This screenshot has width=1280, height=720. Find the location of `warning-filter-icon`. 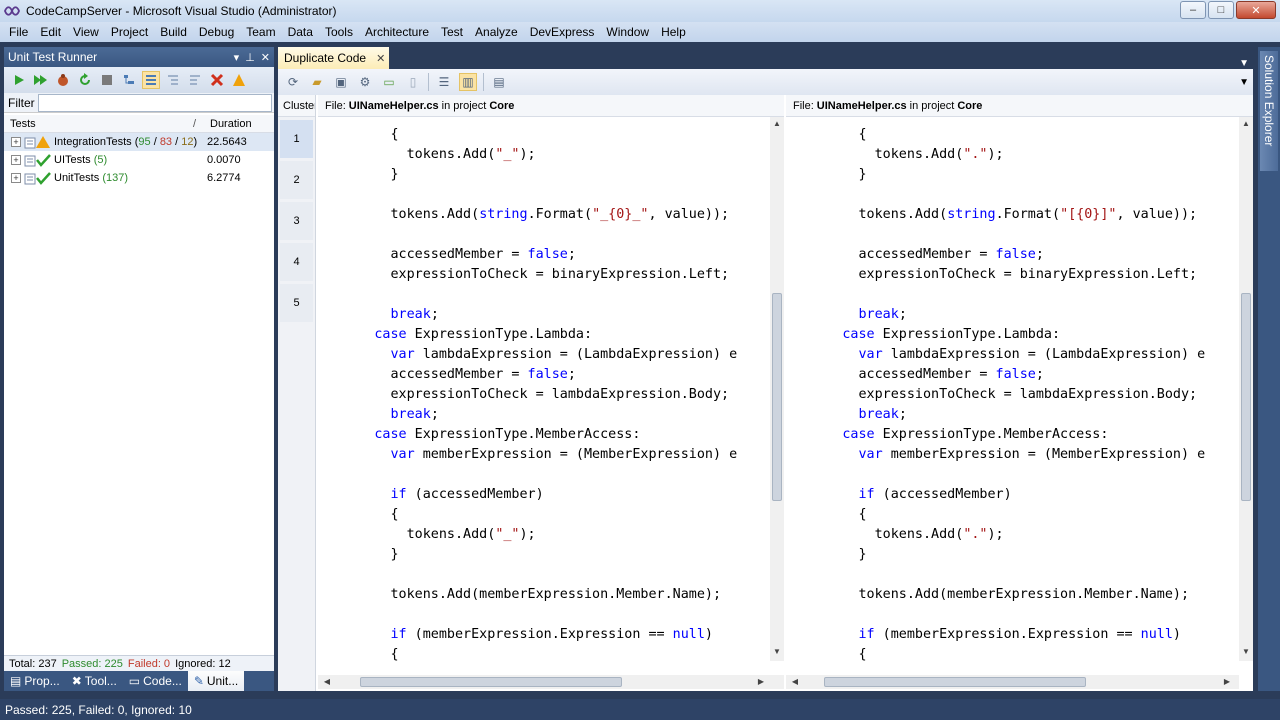

warning-filter-icon is located at coordinates (239, 80).